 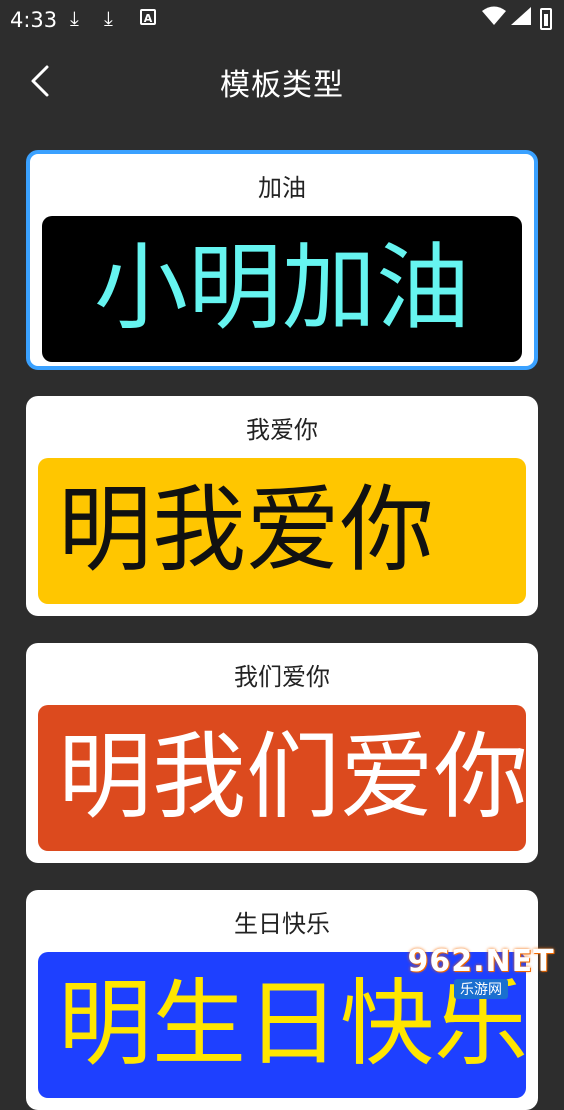 I want to click on status-time: 4:33, so click(x=34, y=20).